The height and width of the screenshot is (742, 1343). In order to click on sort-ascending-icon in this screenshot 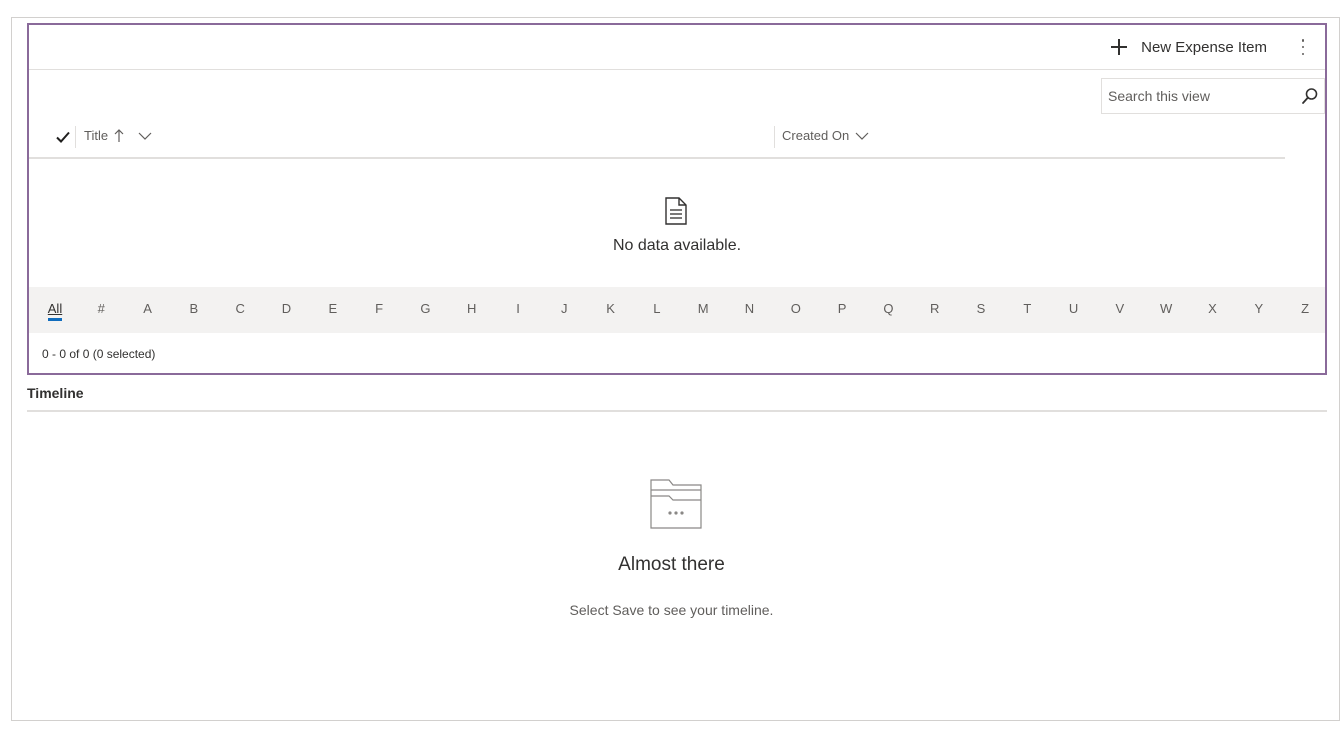, I will do `click(119, 135)`.